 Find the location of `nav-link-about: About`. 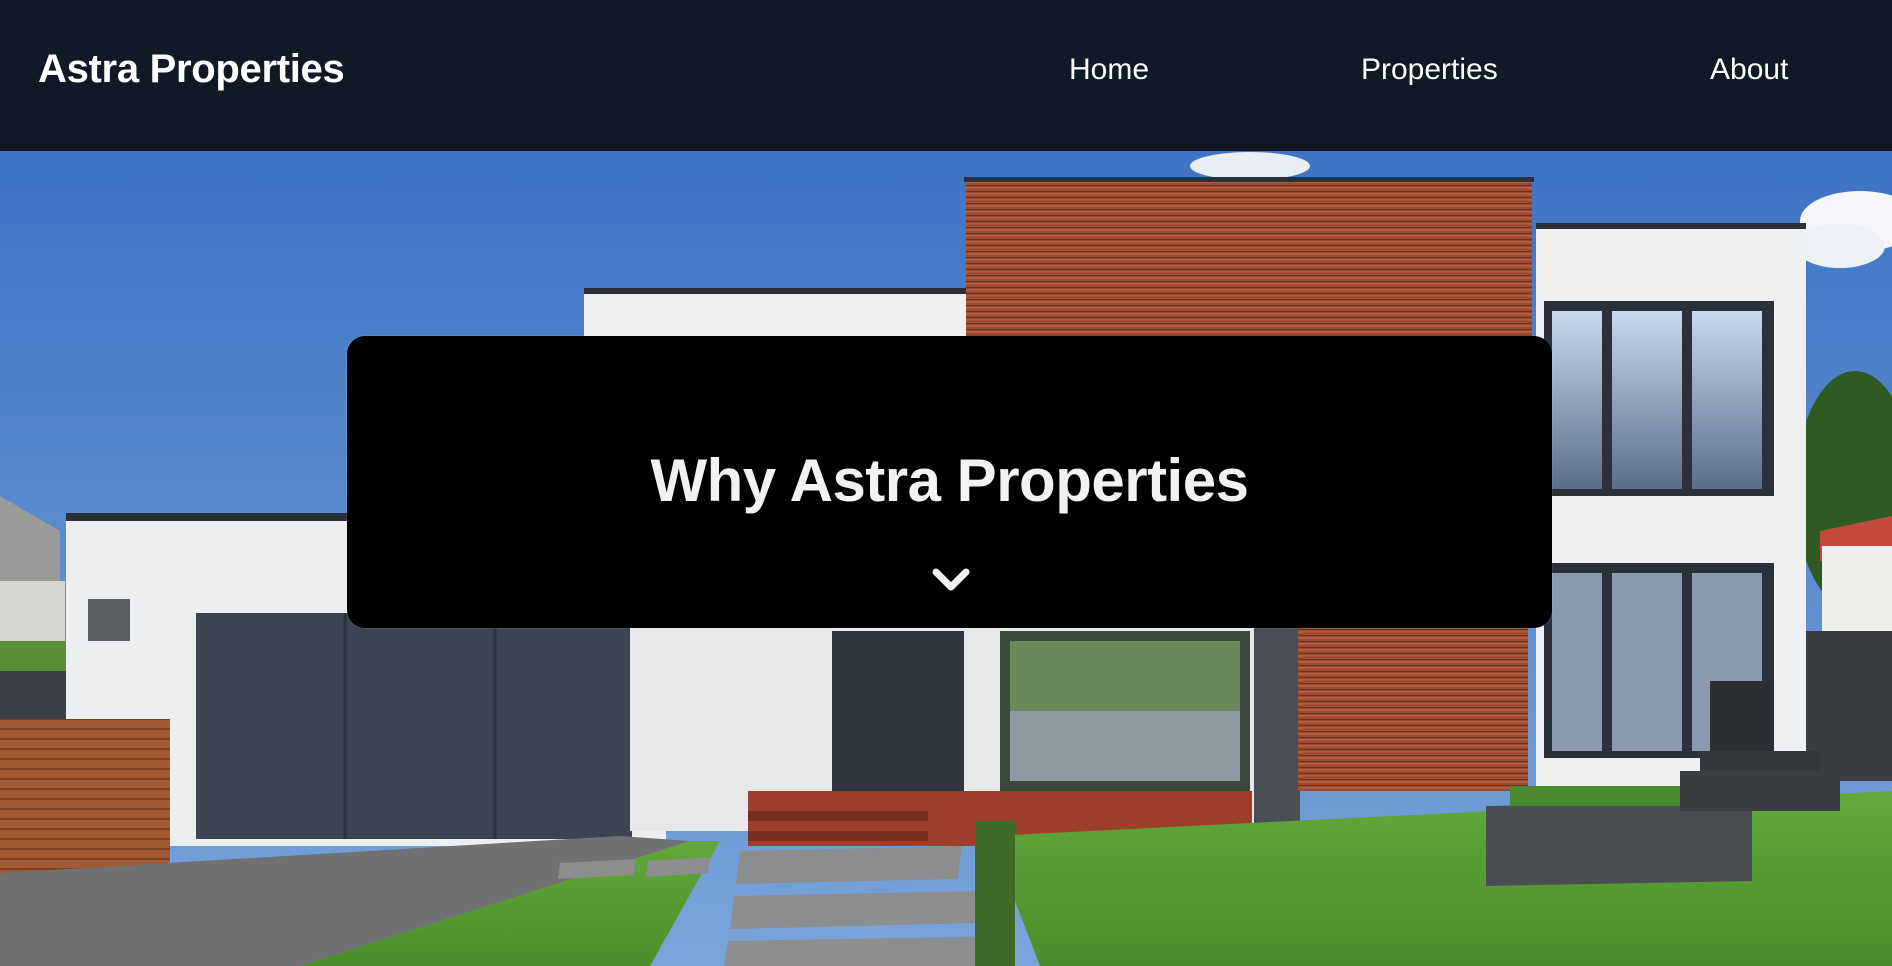

nav-link-about: About is located at coordinates (1749, 70).